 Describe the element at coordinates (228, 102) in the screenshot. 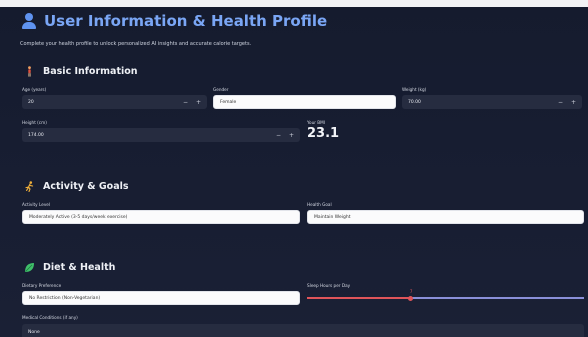

I see `gender-value: Female` at that location.